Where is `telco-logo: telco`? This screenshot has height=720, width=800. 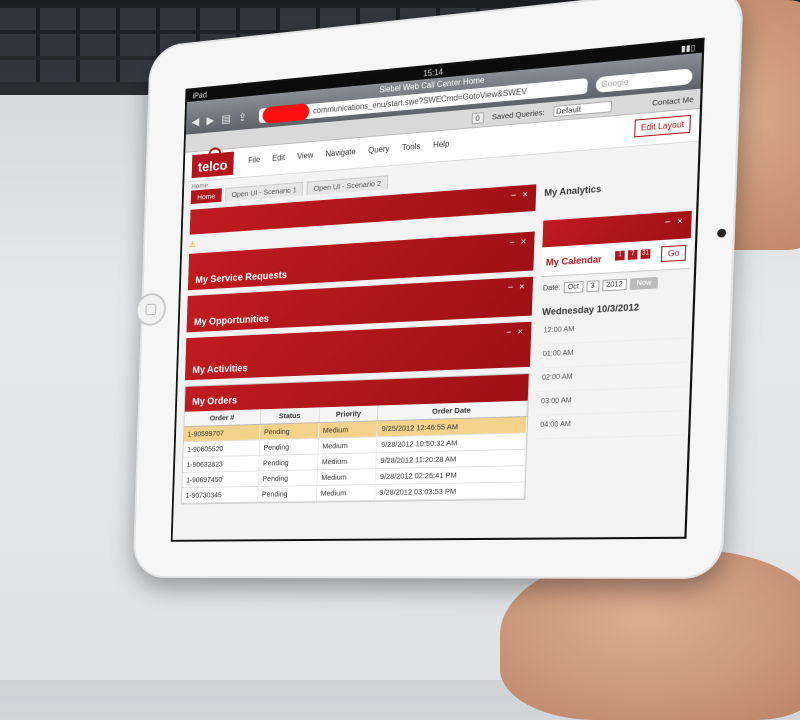 telco-logo: telco is located at coordinates (212, 165).